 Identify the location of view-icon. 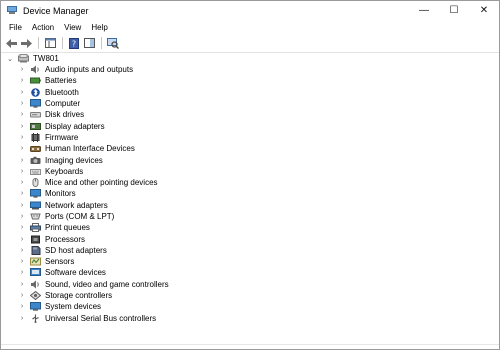
(89, 43).